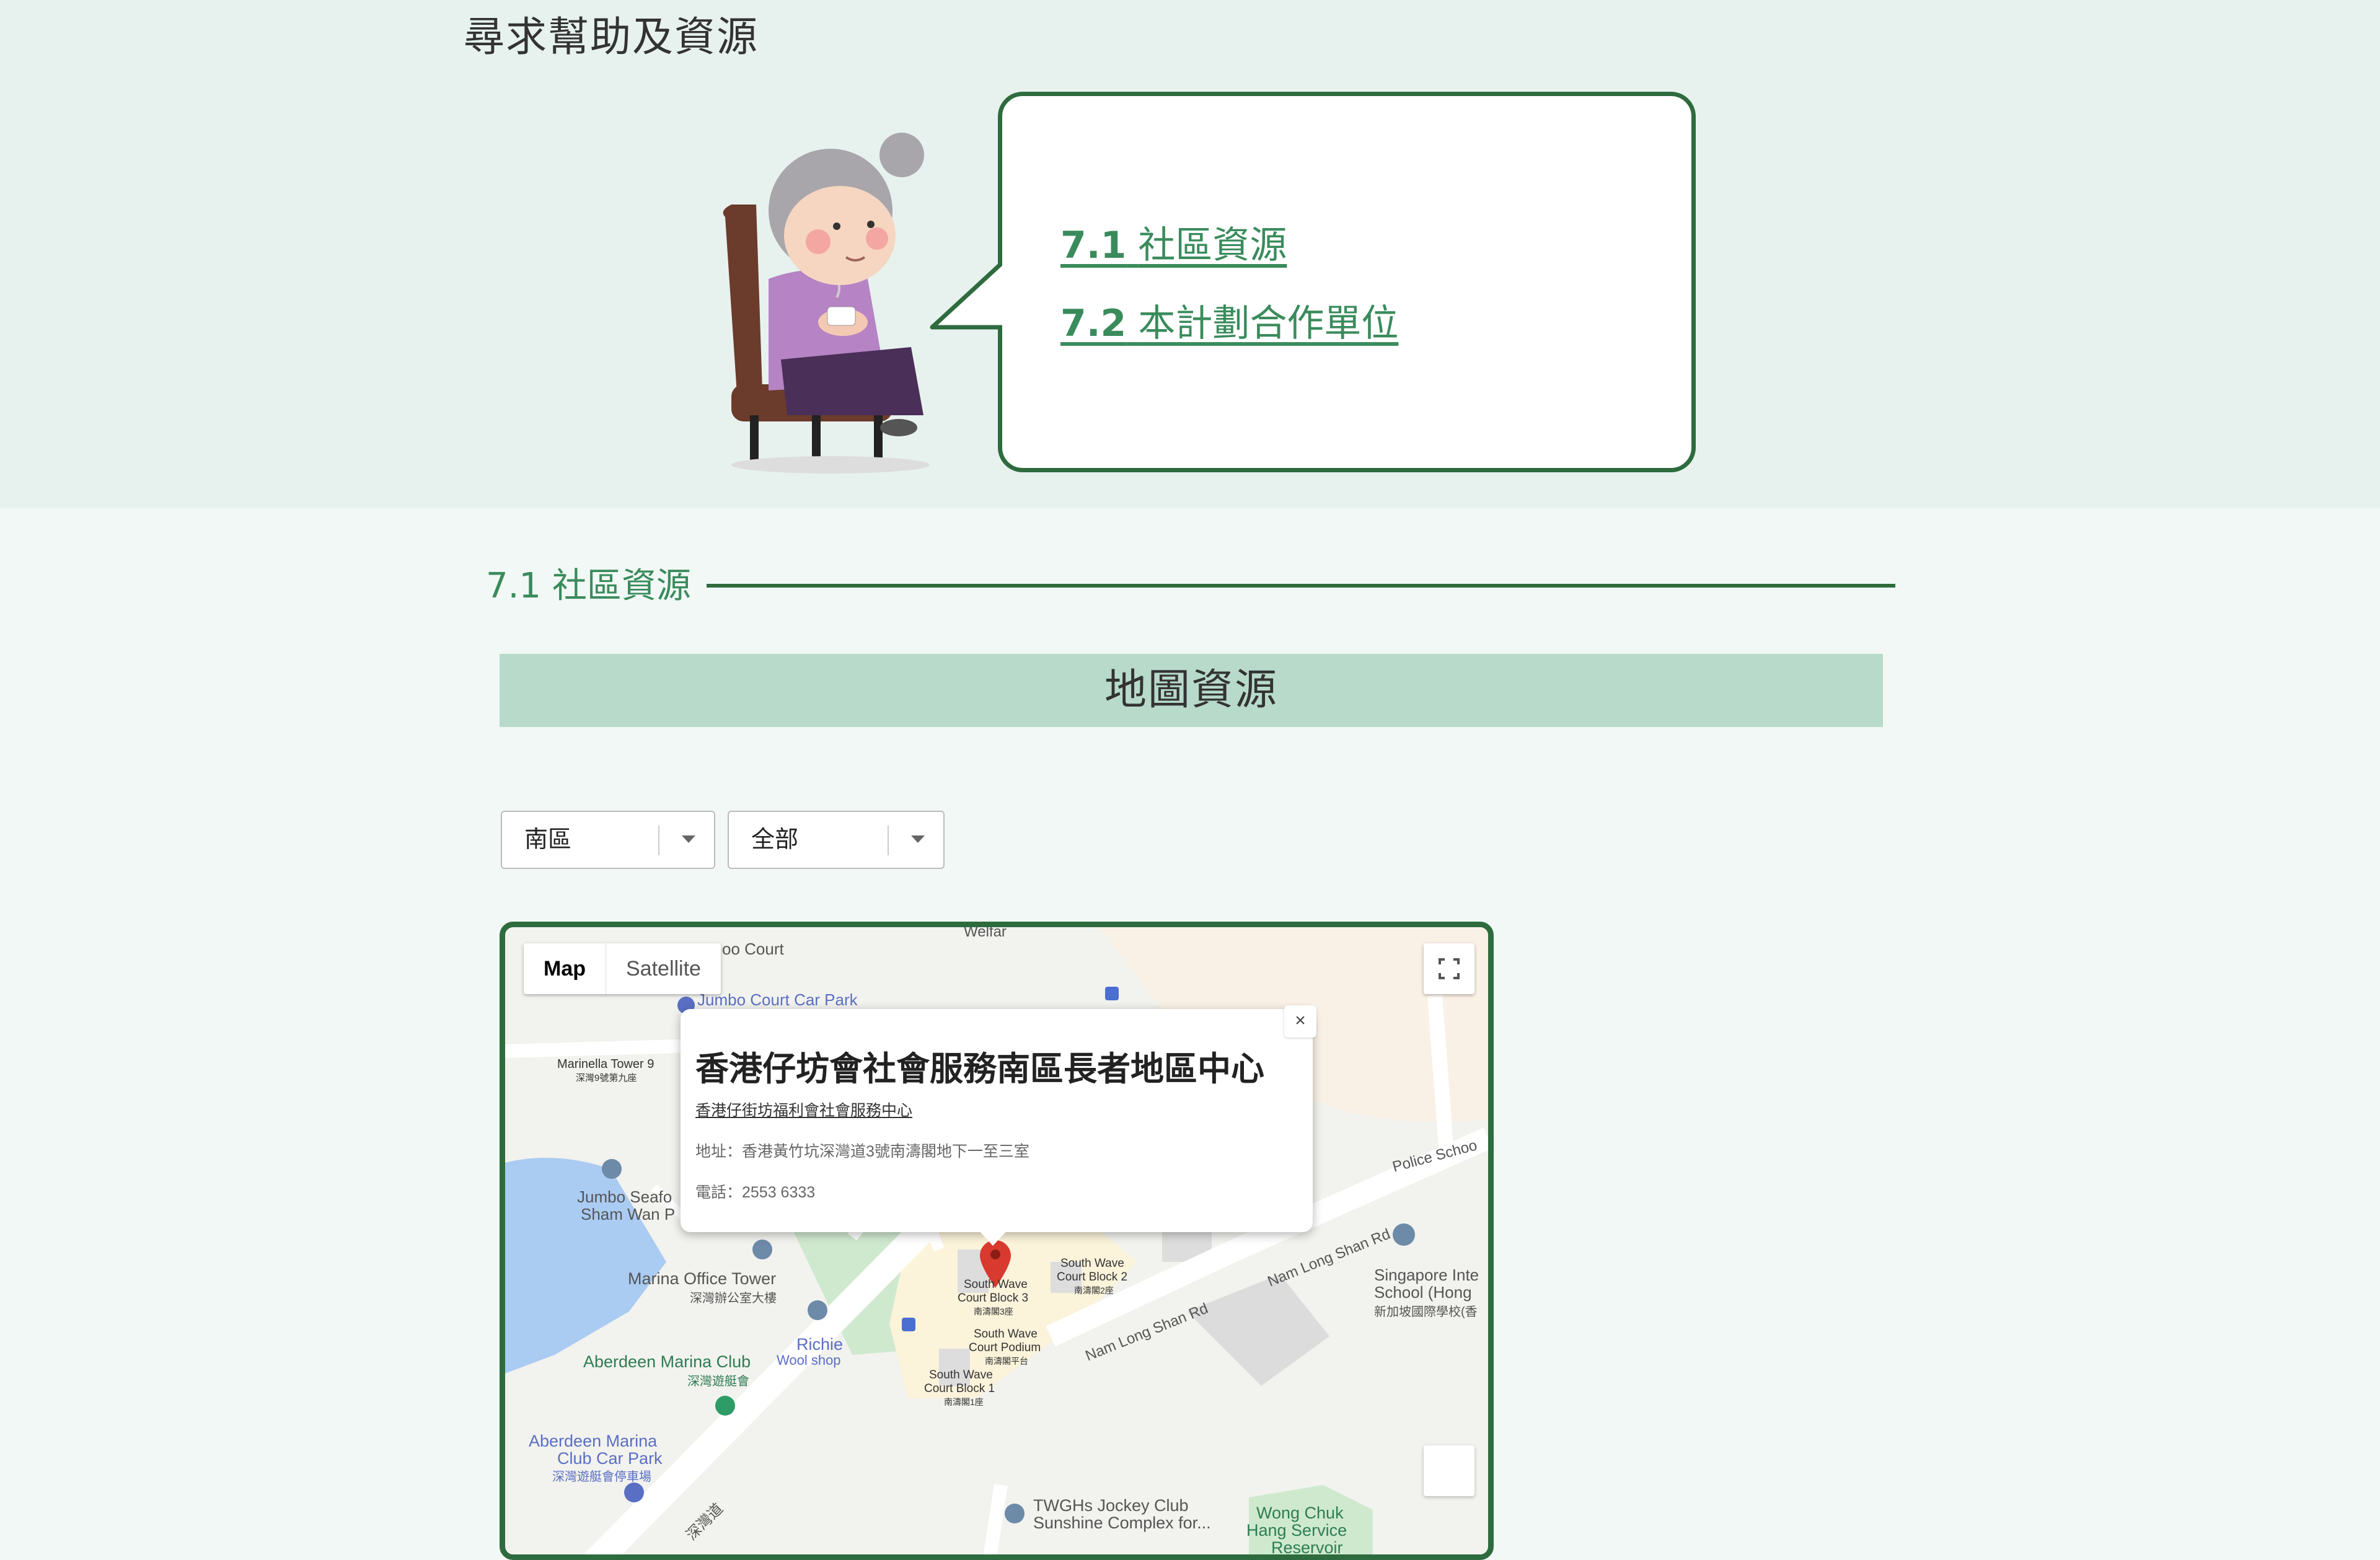 The height and width of the screenshot is (1560, 2380). I want to click on grandma-illustration, so click(826, 303).